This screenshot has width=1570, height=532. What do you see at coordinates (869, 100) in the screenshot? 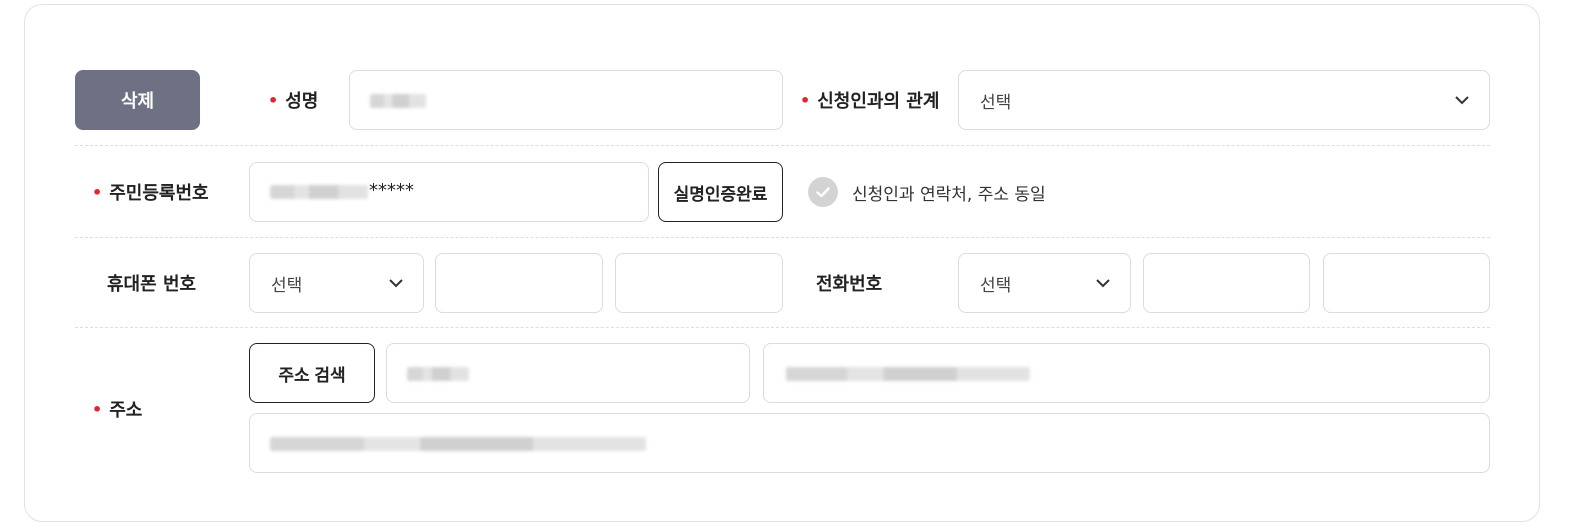
I see `relation-label: 신청인과의 관계` at bounding box center [869, 100].